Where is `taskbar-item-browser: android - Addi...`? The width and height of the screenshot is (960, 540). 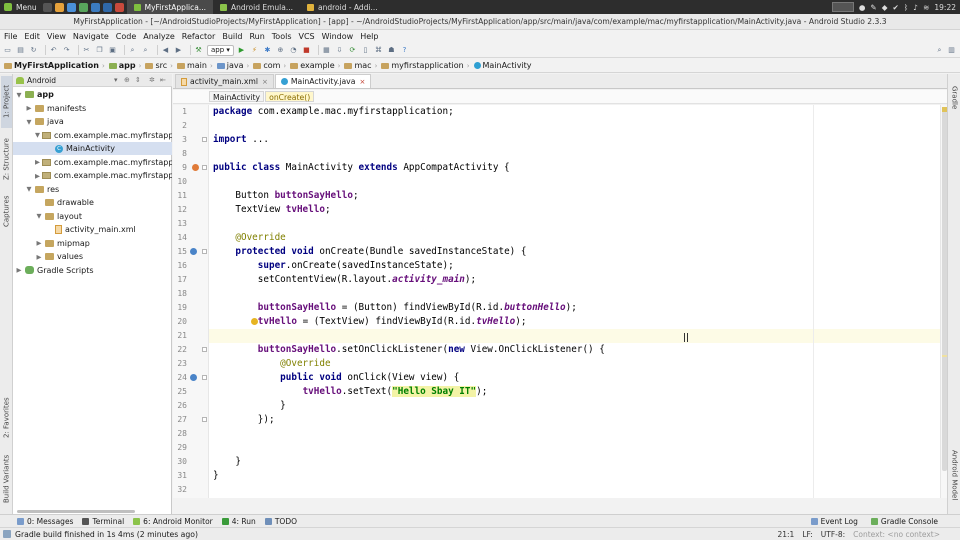 taskbar-item-browser: android - Addi... is located at coordinates (342, 7).